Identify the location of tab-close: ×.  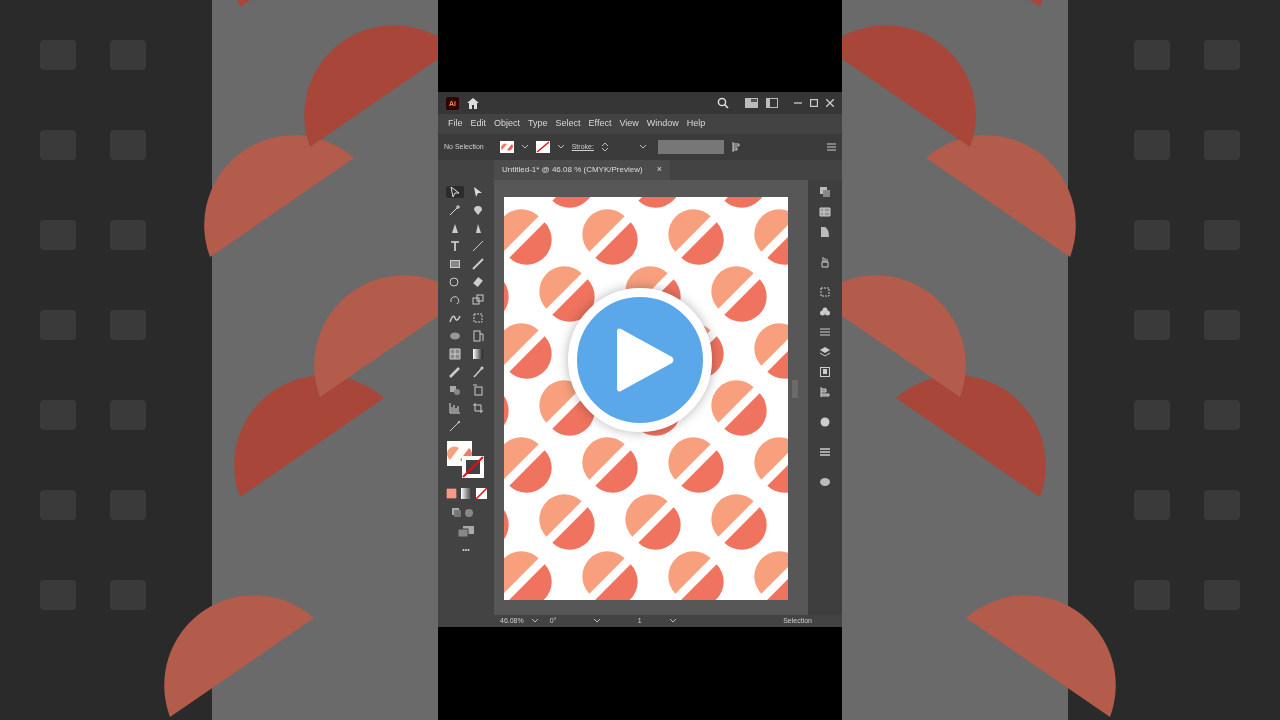
(659, 170).